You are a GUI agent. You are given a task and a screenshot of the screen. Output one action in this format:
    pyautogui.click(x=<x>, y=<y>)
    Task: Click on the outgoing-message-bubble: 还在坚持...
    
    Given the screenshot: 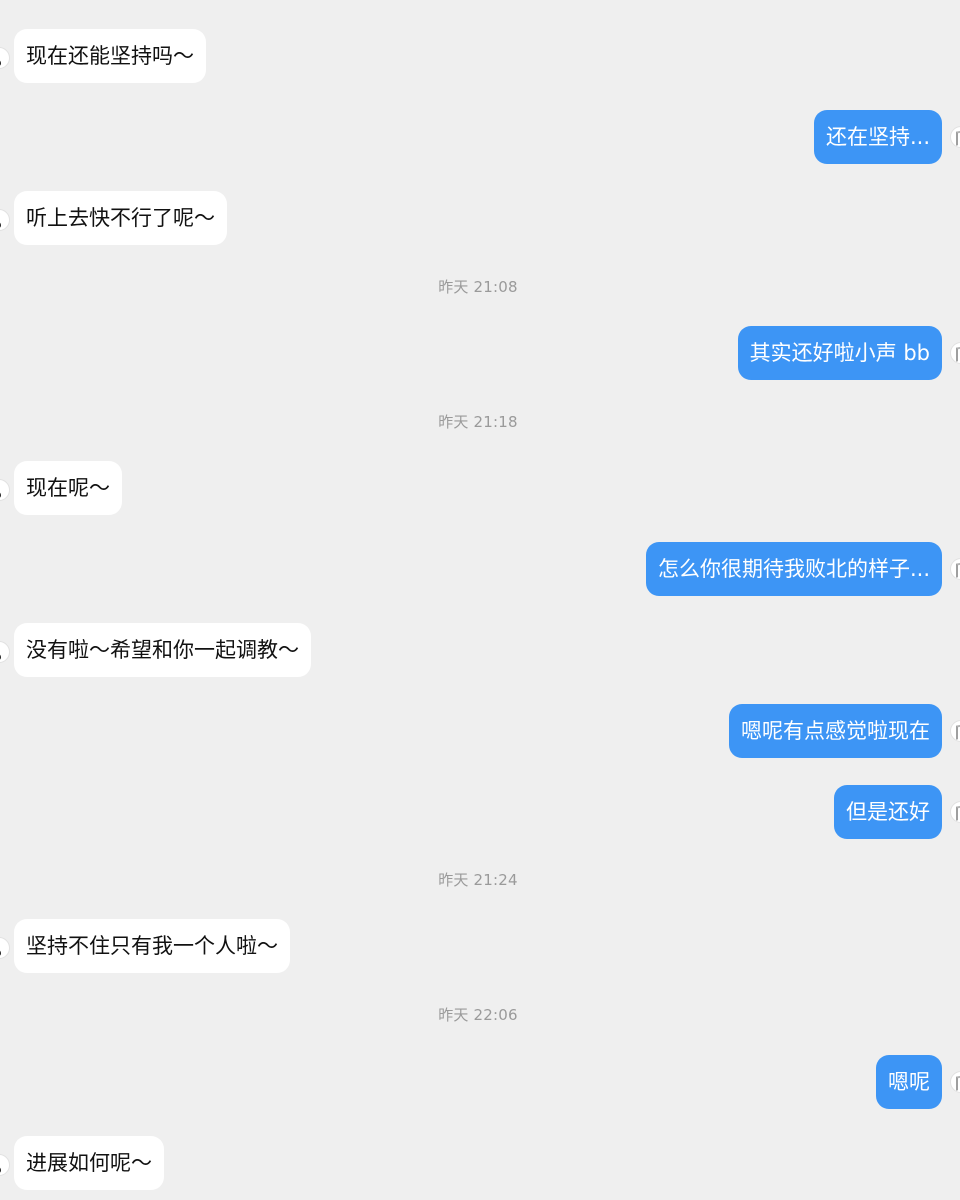 What is the action you would take?
    pyautogui.click(x=877, y=137)
    